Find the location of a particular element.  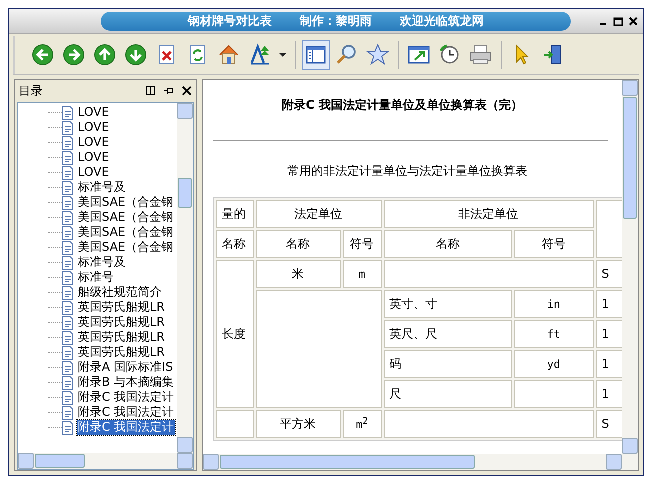

forward-icon is located at coordinates (74, 55).